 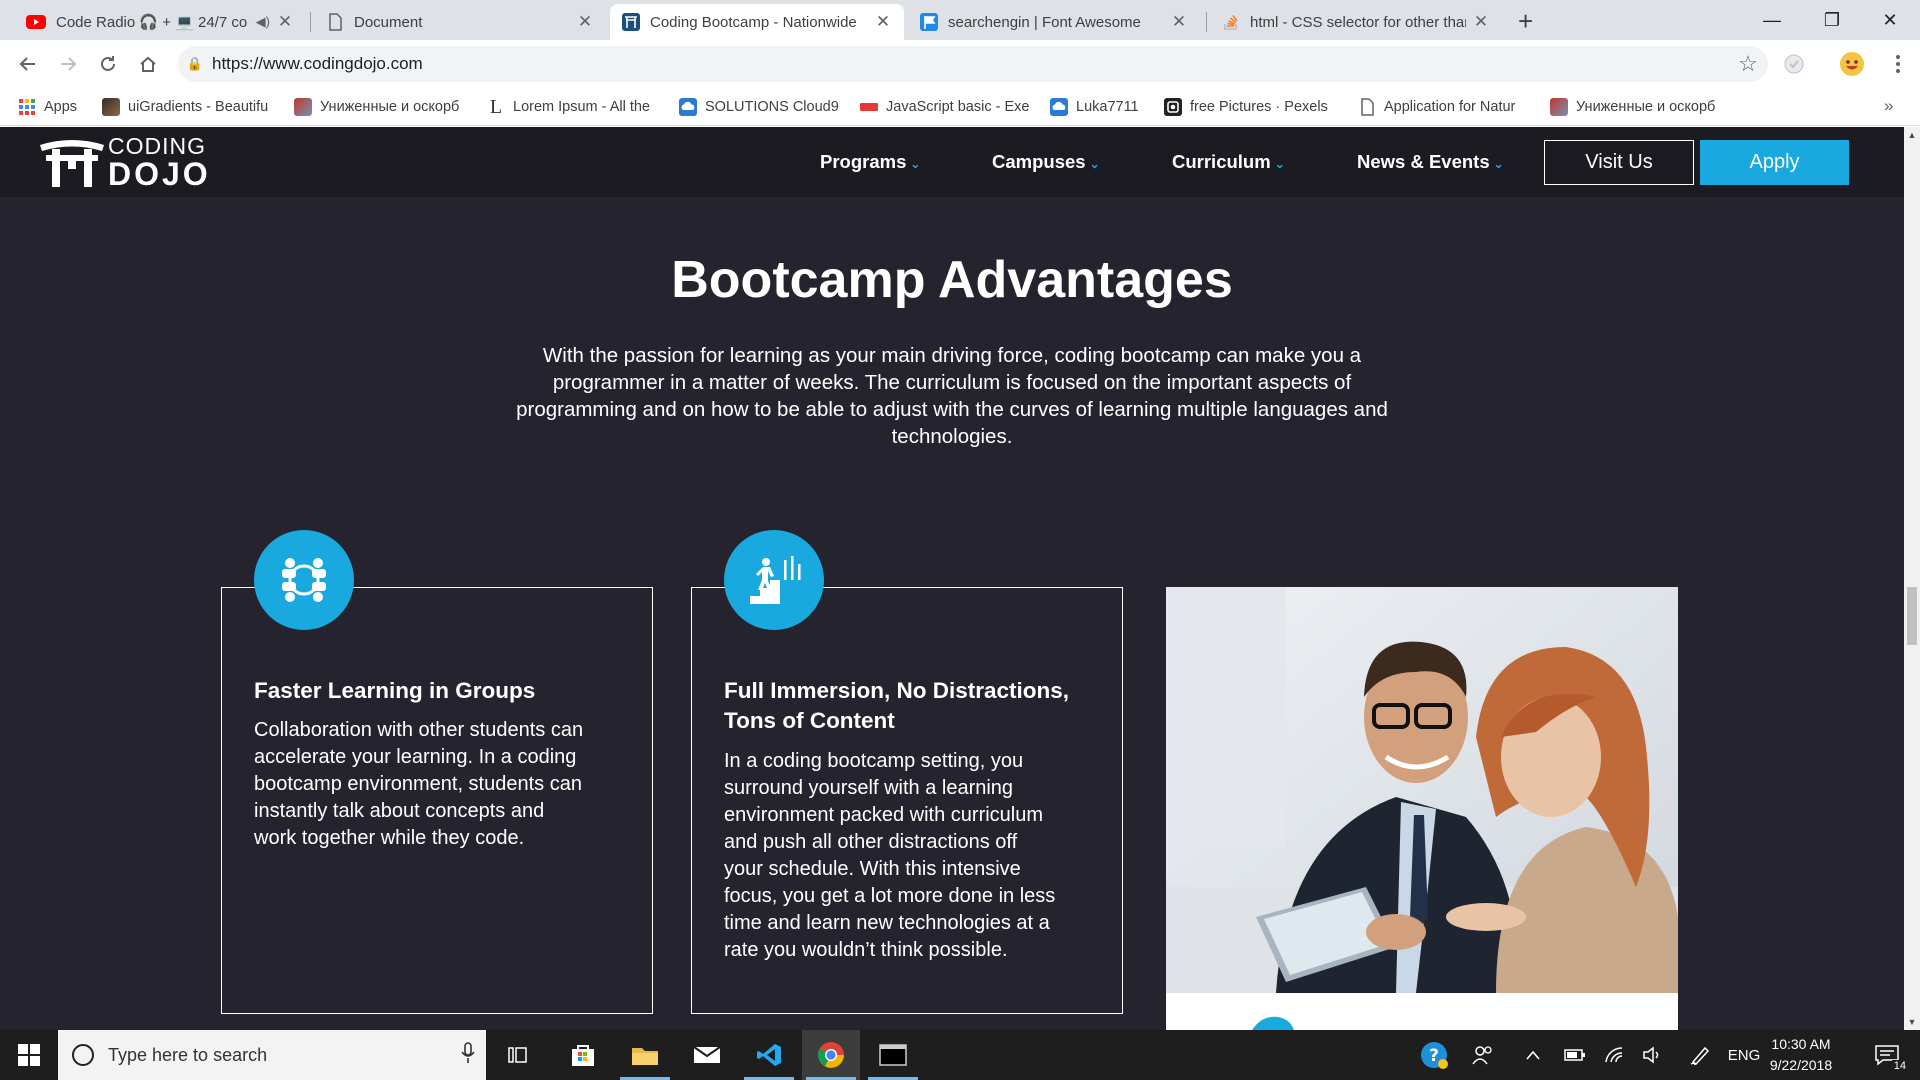 I want to click on chevron-down-icon: ⌄, so click(x=915, y=164).